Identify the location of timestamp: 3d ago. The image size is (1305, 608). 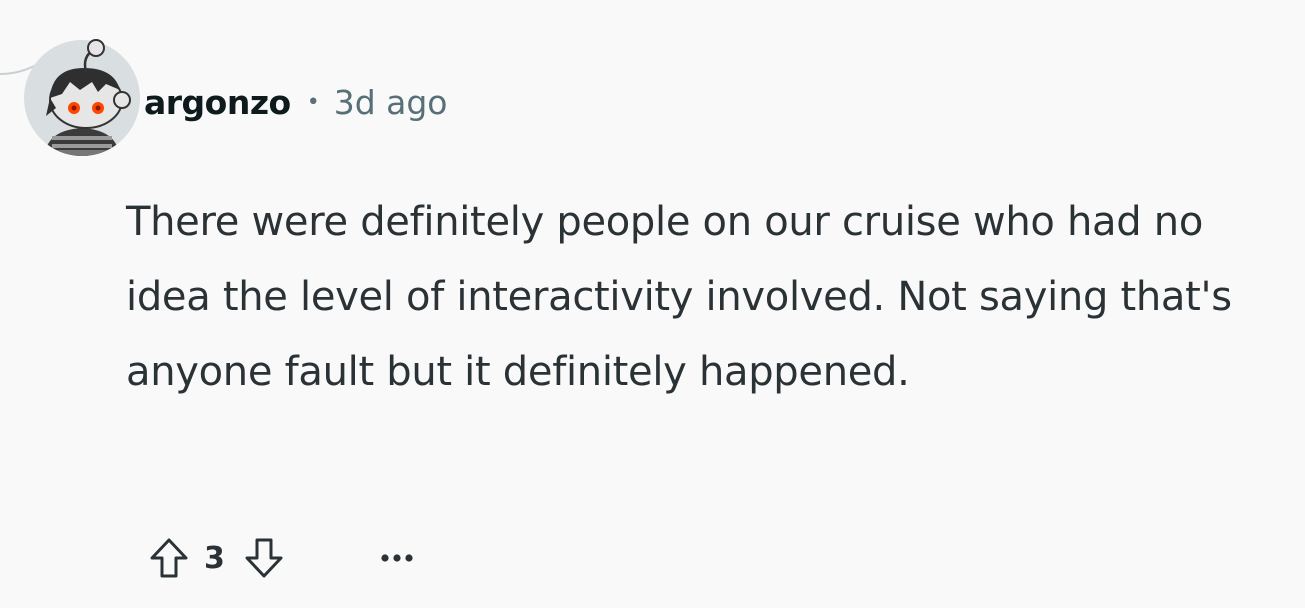
(391, 102).